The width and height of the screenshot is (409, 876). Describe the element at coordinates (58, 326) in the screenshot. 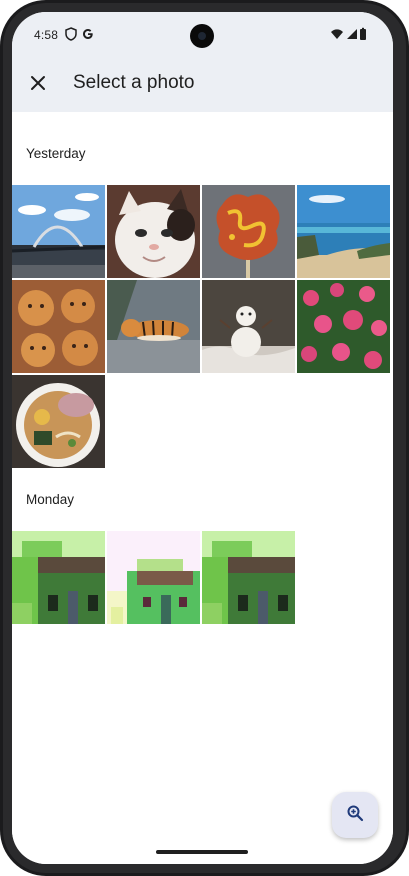

I see `photo-thumbnail-animal-buns` at that location.